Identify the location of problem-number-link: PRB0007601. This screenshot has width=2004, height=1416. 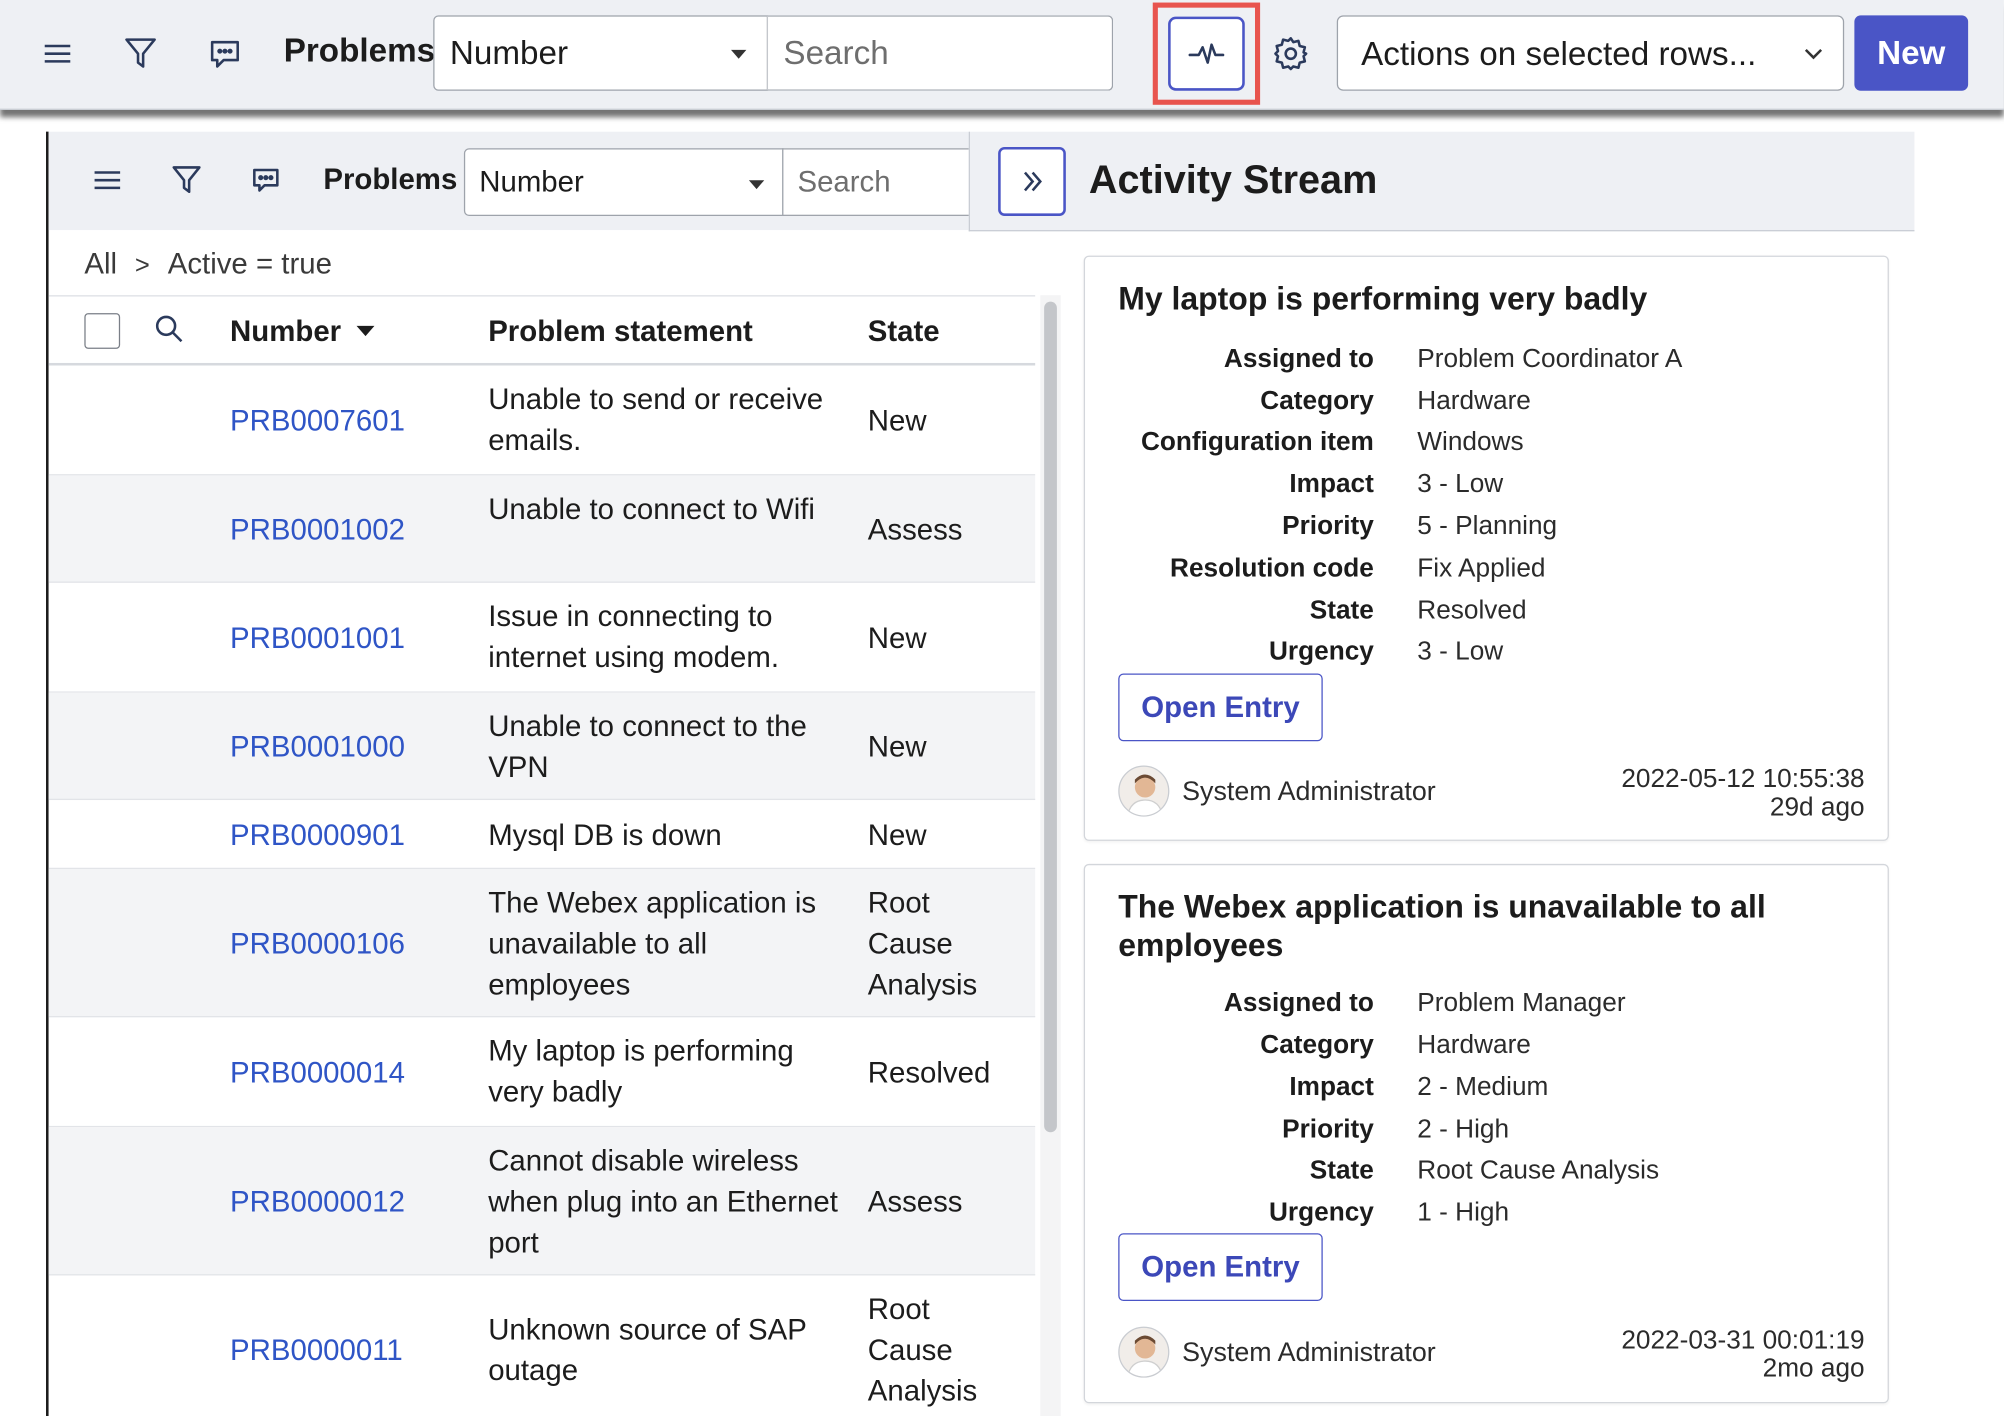
(317, 420).